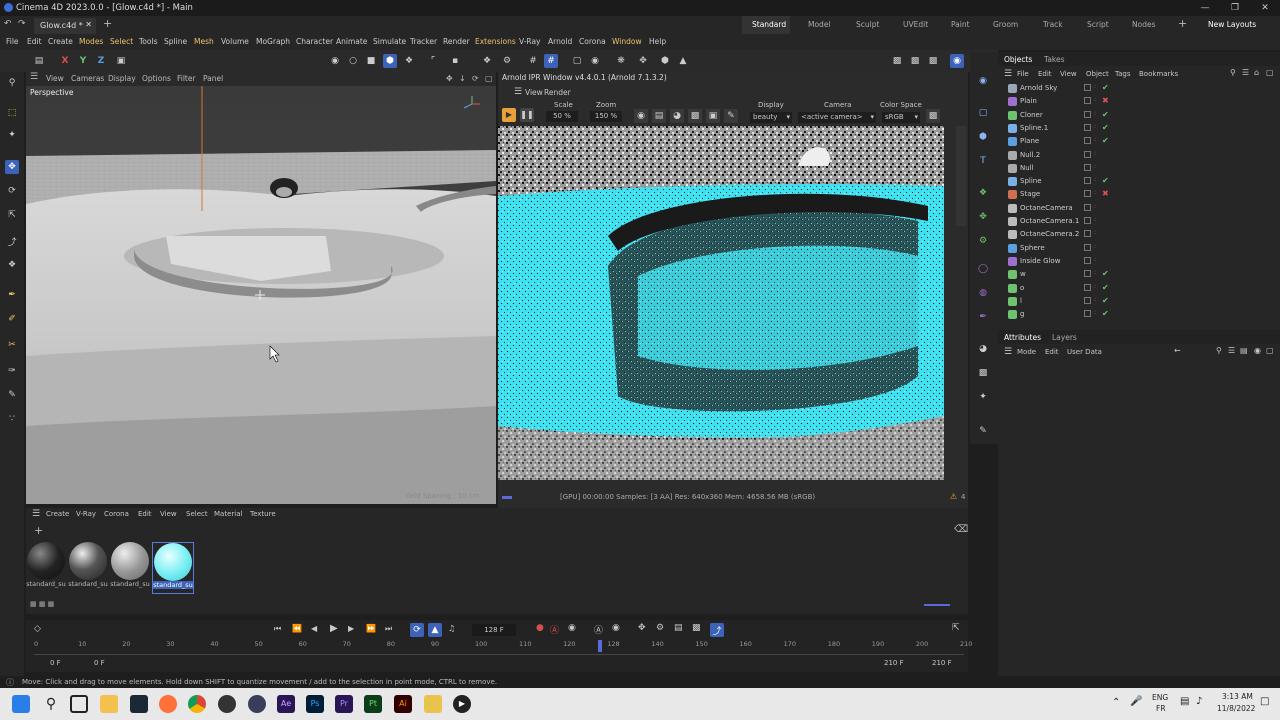 This screenshot has width=1280, height=720. Describe the element at coordinates (314, 628) in the screenshot. I see `previous-frame-icon: ◀` at that location.